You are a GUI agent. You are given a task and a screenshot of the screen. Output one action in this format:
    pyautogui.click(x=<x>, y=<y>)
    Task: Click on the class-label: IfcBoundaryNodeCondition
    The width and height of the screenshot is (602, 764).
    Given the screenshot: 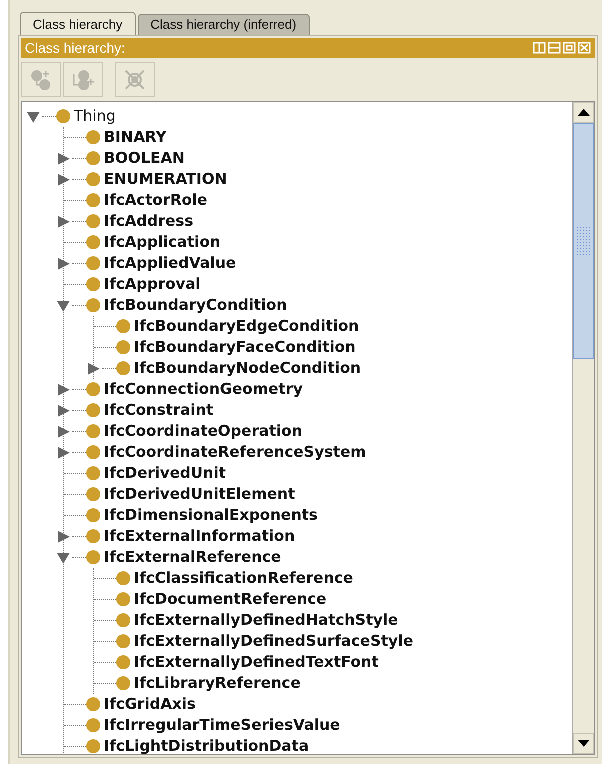 What is the action you would take?
    pyautogui.click(x=248, y=368)
    